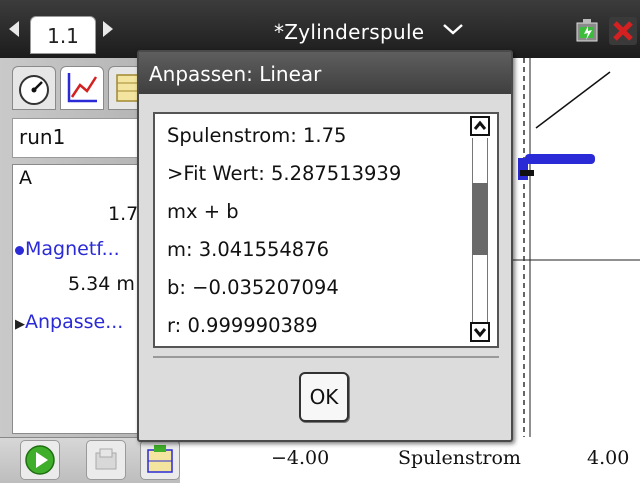 This screenshot has width=640, height=483. What do you see at coordinates (25, 178) in the screenshot?
I see `meter-header: A` at bounding box center [25, 178].